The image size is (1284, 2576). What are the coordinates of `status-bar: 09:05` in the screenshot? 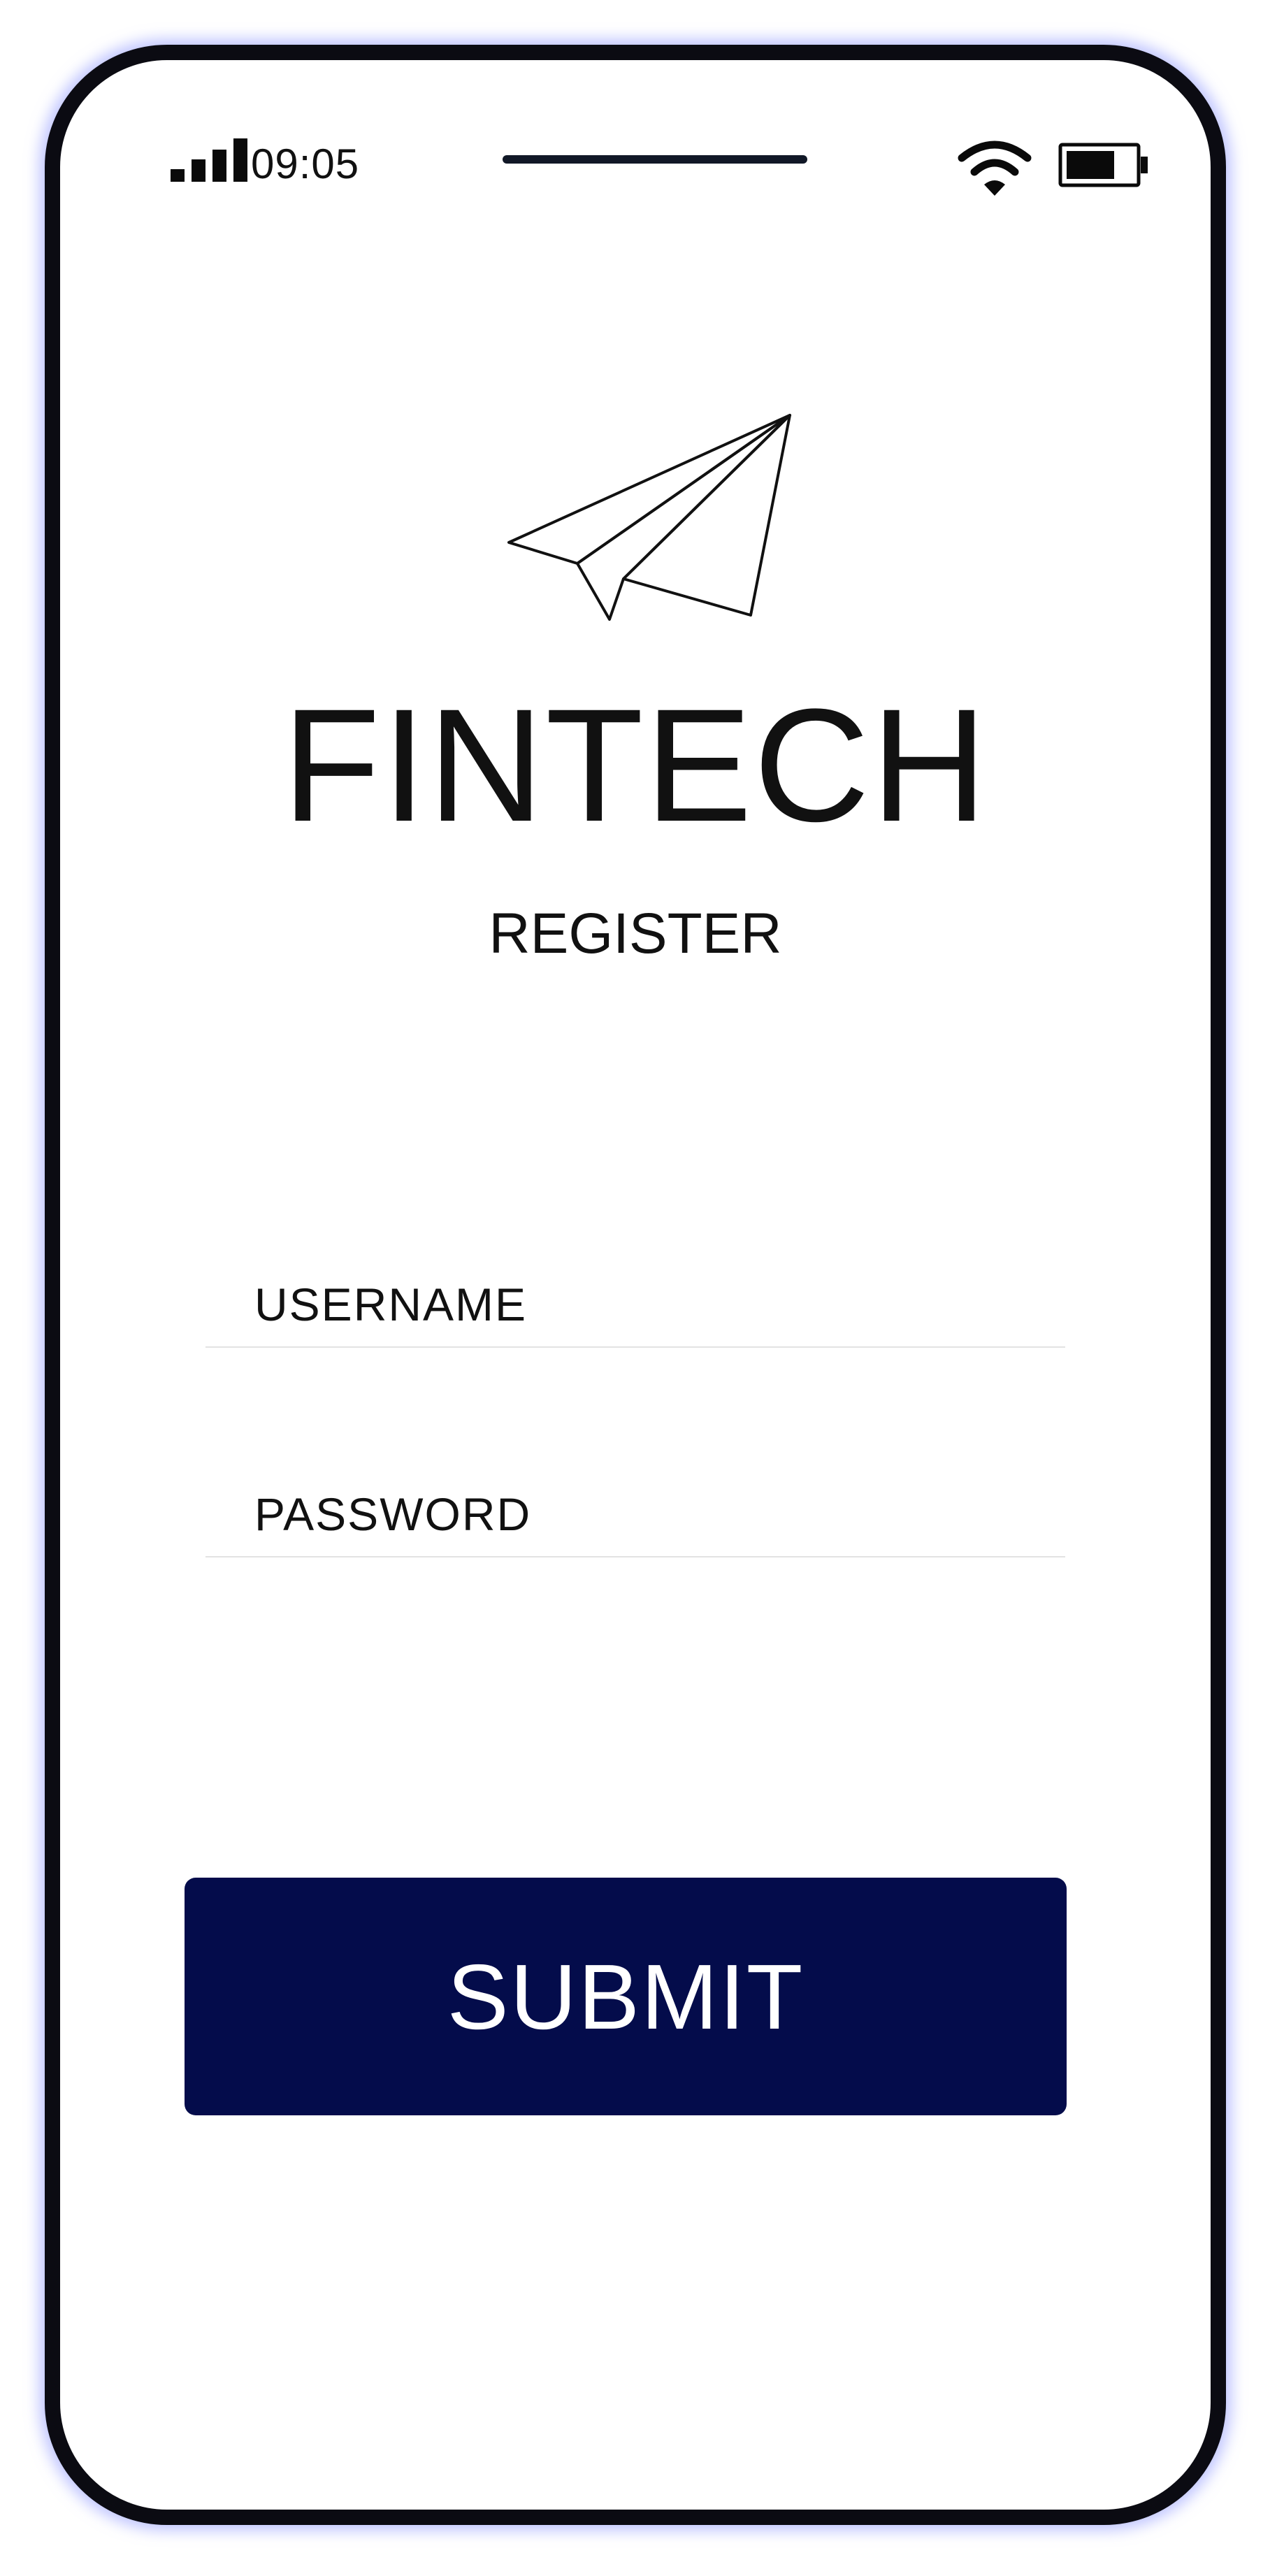 It's located at (635, 151).